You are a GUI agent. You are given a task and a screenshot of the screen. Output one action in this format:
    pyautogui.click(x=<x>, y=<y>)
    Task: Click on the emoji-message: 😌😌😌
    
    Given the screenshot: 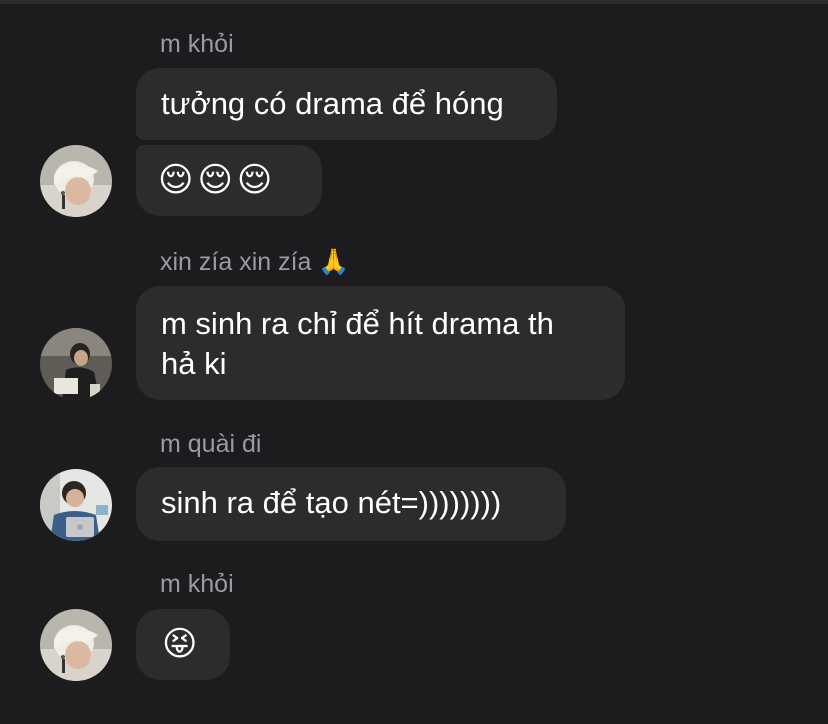 What is the action you would take?
    pyautogui.click(x=217, y=180)
    